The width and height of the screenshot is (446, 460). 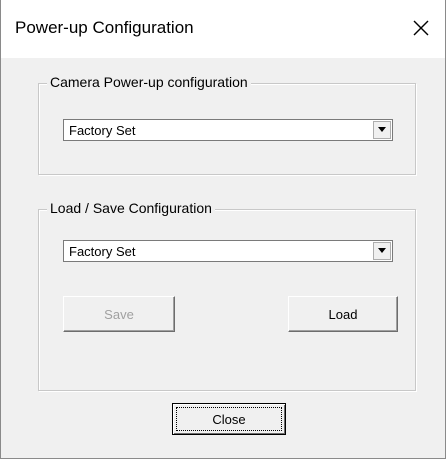 I want to click on load-save-select: Factory Set, so click(x=228, y=251).